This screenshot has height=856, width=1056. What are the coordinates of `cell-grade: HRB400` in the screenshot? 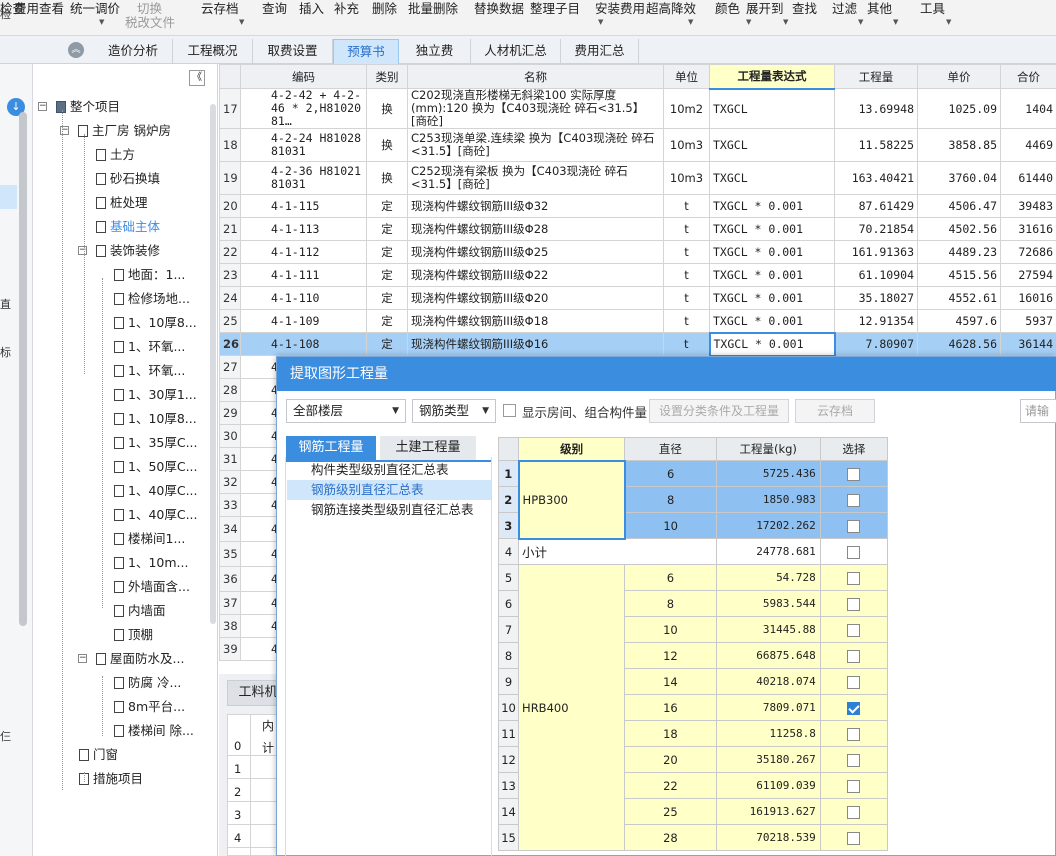 It's located at (572, 707).